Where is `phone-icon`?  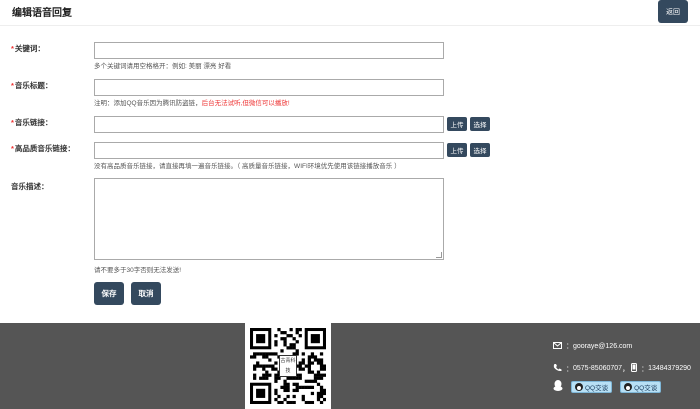 phone-icon is located at coordinates (557, 368).